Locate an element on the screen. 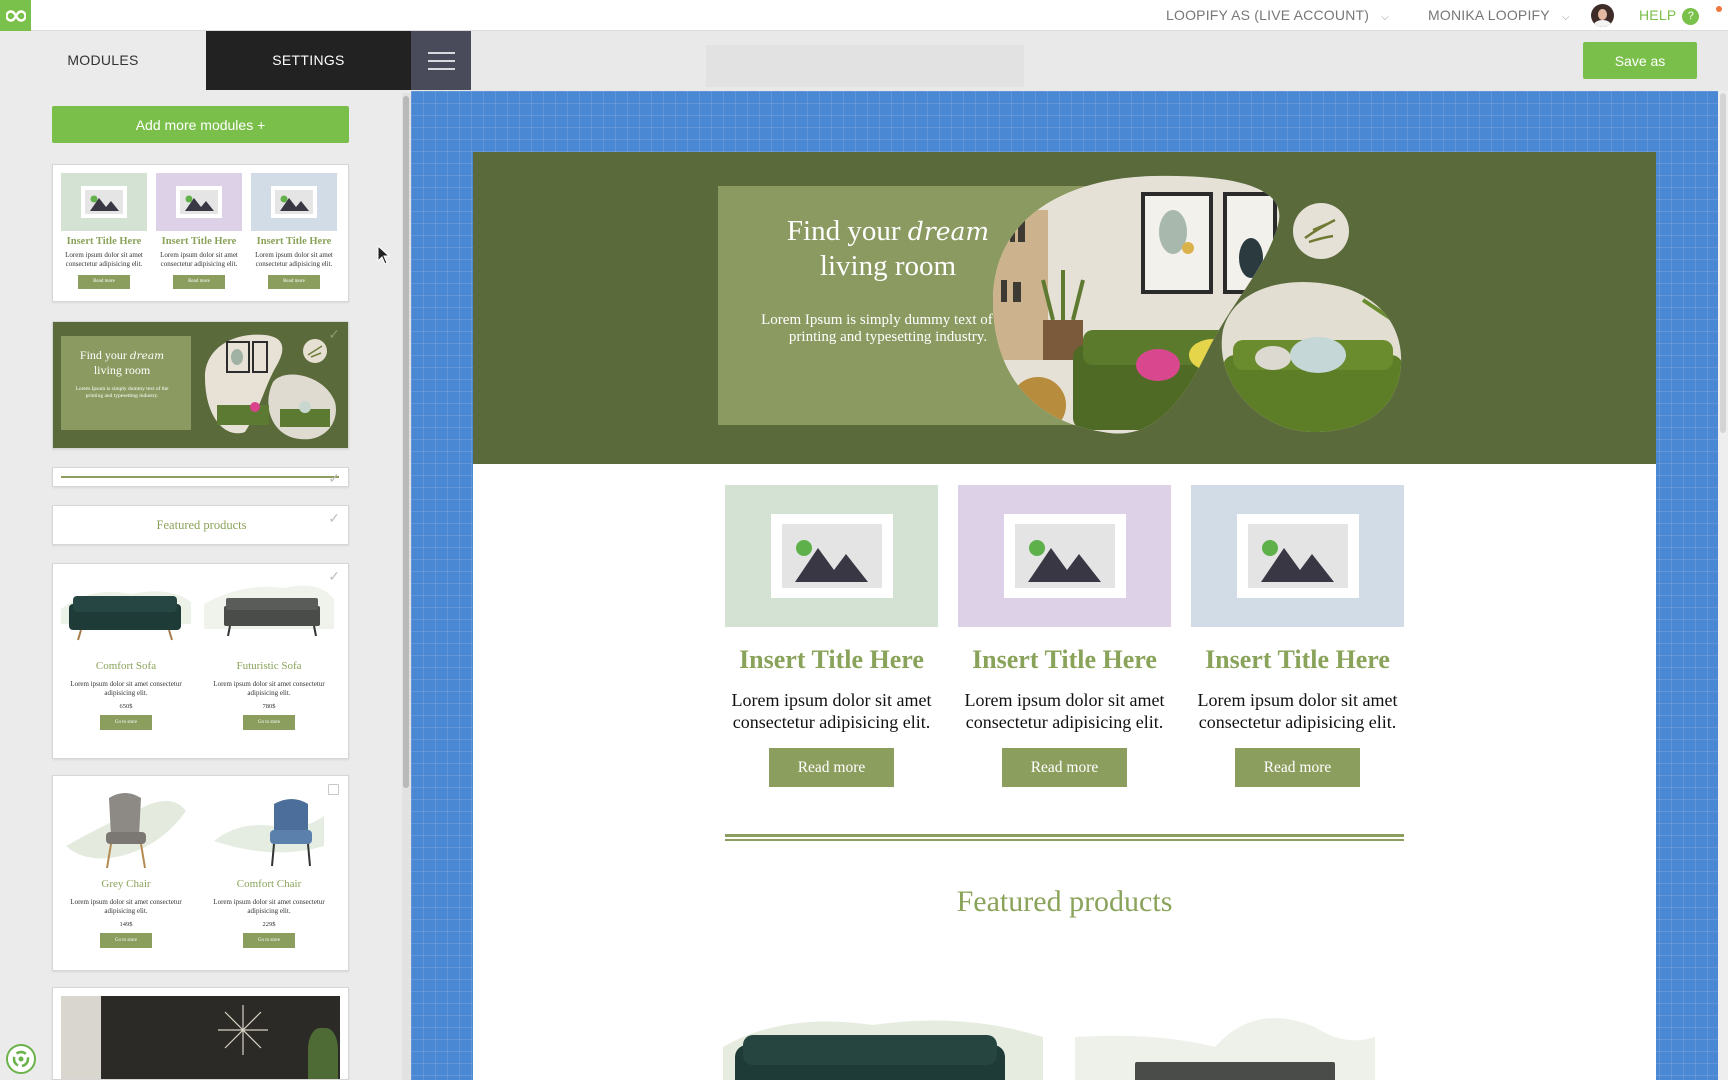 This screenshot has width=1728, height=1080. help-icon: ? is located at coordinates (1691, 16).